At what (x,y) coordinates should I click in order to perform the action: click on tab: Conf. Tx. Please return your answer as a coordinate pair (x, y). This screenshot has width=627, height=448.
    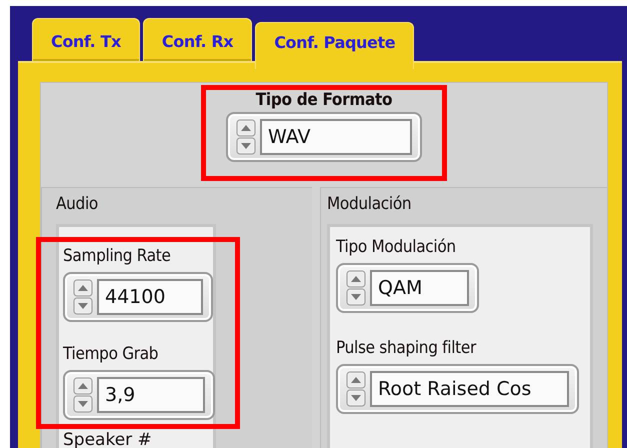
    Looking at the image, I should click on (86, 39).